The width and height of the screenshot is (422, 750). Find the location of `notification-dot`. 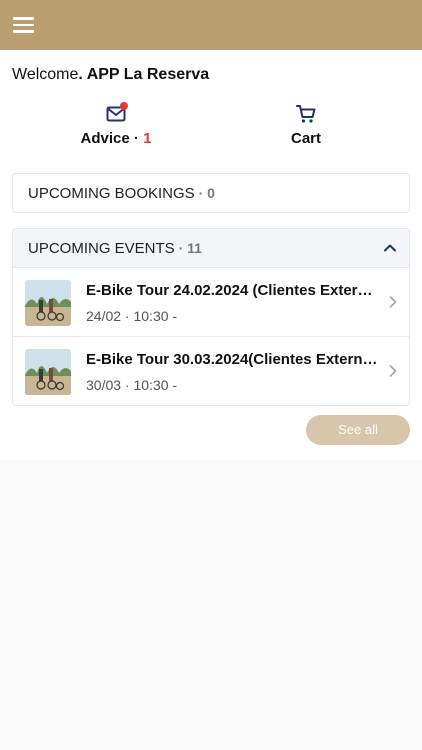

notification-dot is located at coordinates (124, 106).